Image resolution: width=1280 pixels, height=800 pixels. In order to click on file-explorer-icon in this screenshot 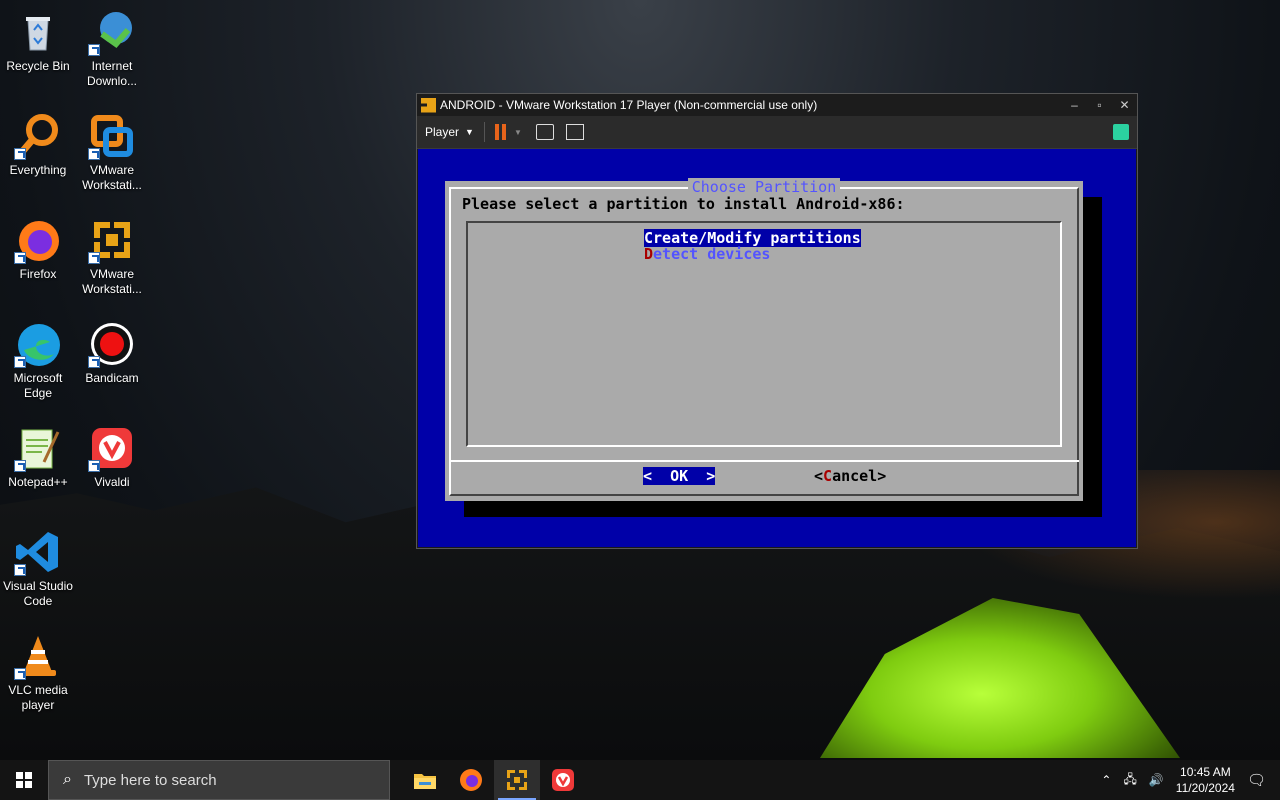, I will do `click(425, 781)`.